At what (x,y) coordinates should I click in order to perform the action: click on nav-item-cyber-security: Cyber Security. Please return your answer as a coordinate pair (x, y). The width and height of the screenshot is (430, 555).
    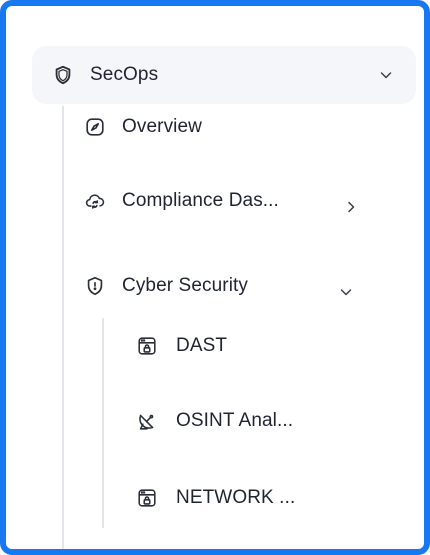
    Looking at the image, I should click on (166, 286).